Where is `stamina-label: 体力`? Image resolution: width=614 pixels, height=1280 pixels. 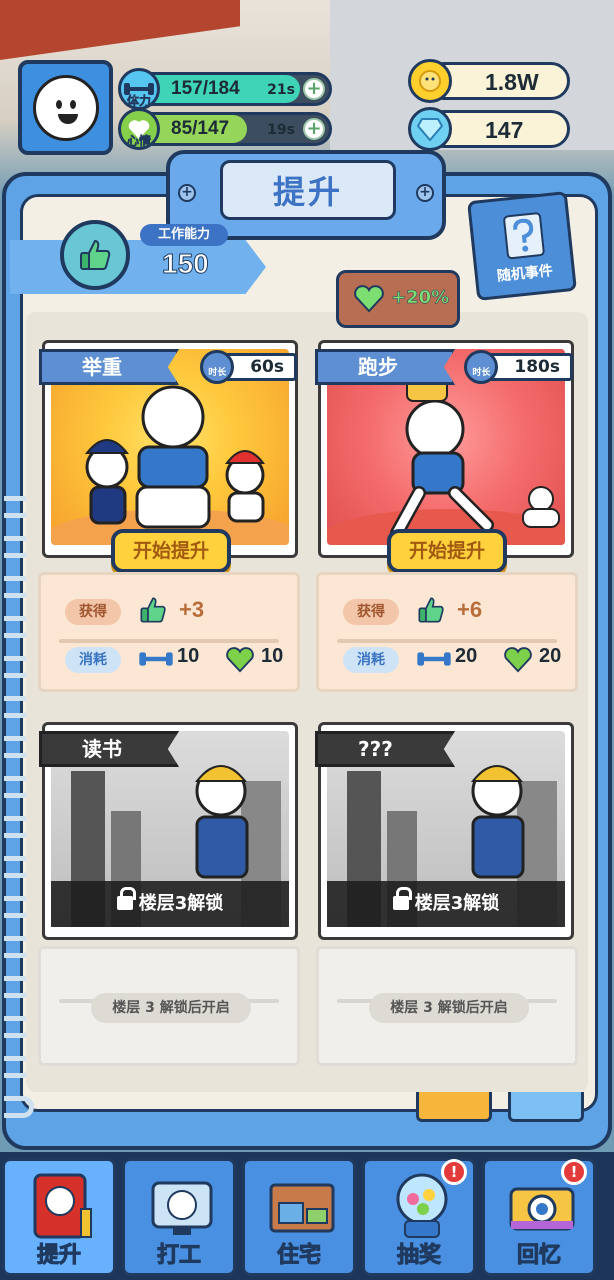 stamina-label: 体力 is located at coordinates (139, 101).